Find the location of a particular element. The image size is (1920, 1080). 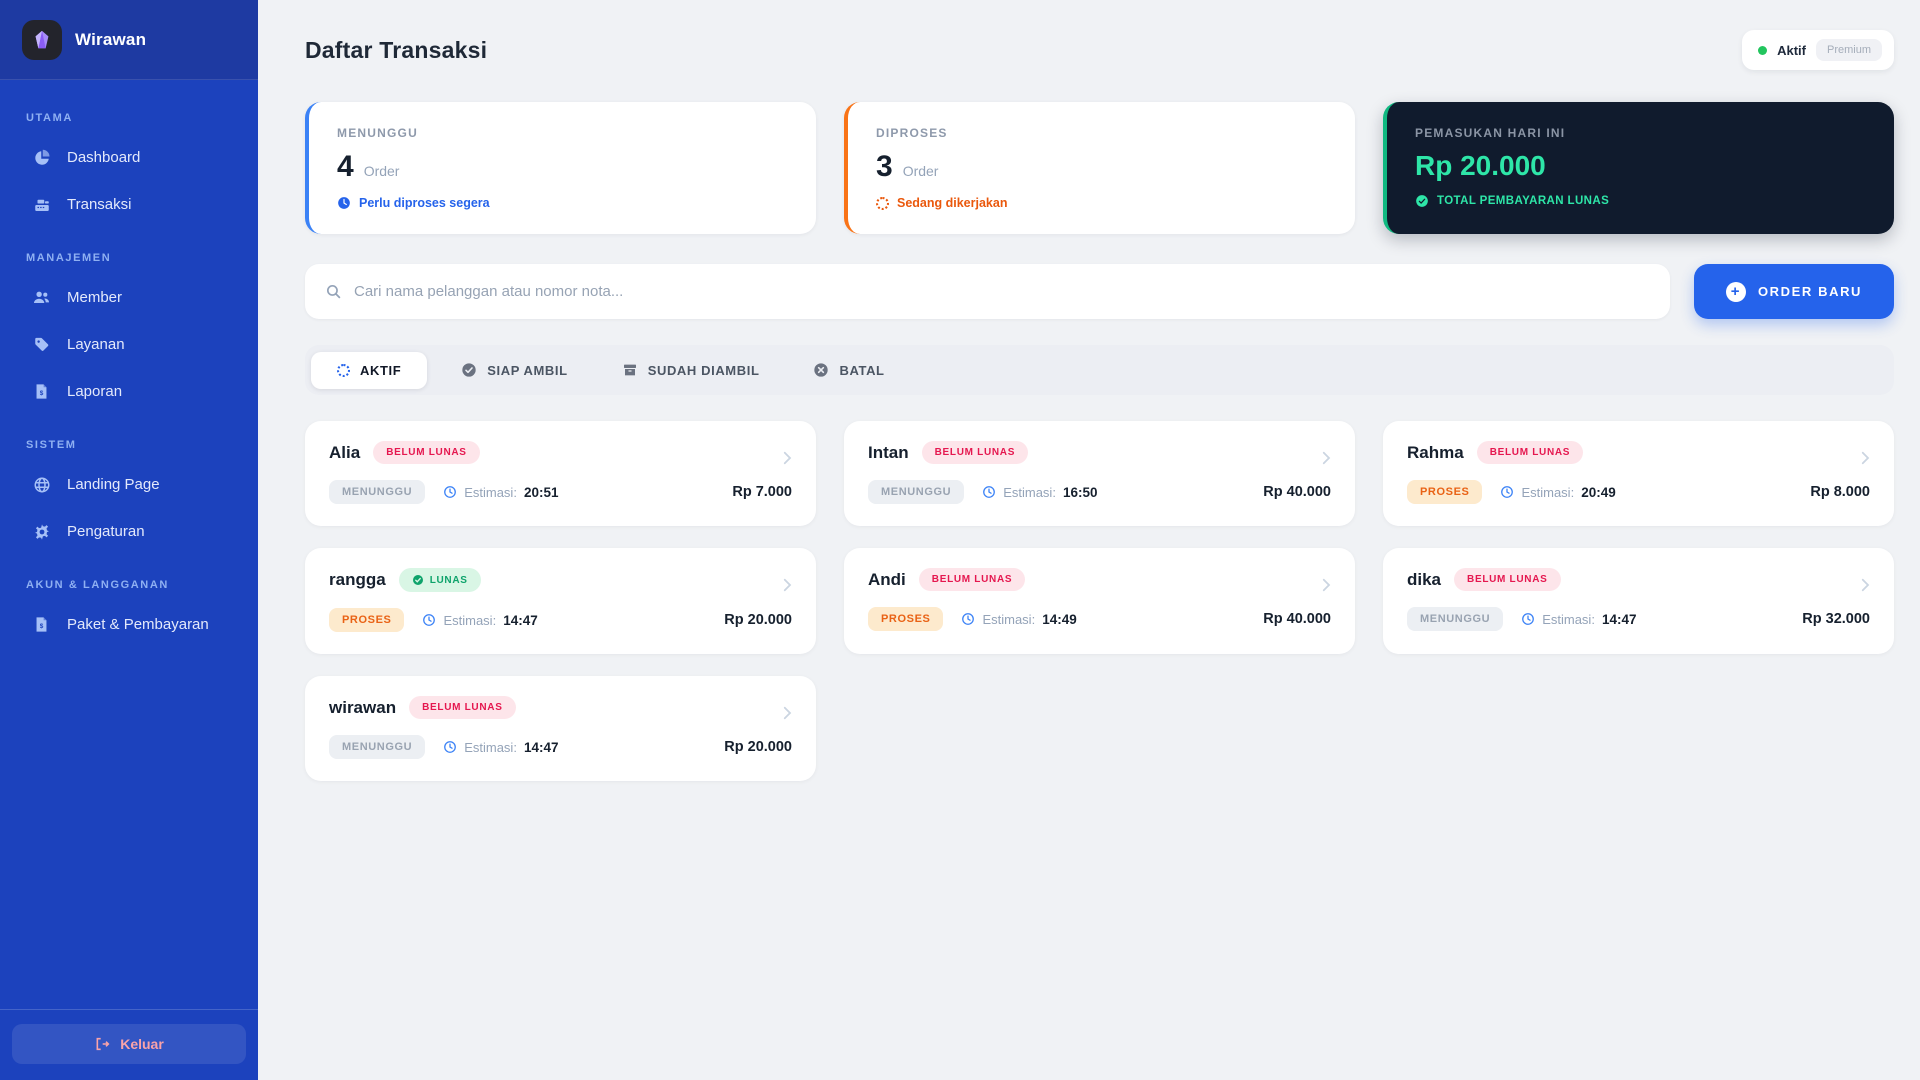

stat-card-menunggu: MENUNGGU 4 Order Perlu diproses segera is located at coordinates (560, 168).